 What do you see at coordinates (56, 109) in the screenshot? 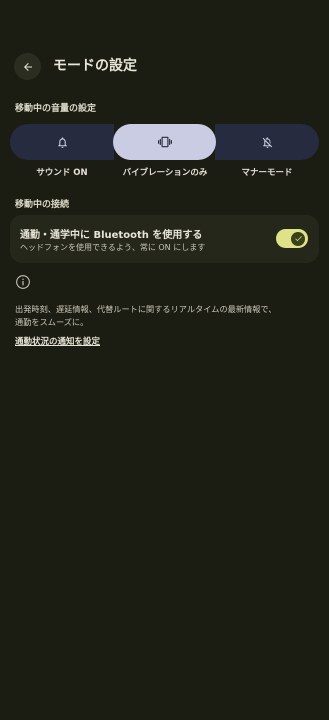
I see `volume-section-label: 移動中の音量の設定` at bounding box center [56, 109].